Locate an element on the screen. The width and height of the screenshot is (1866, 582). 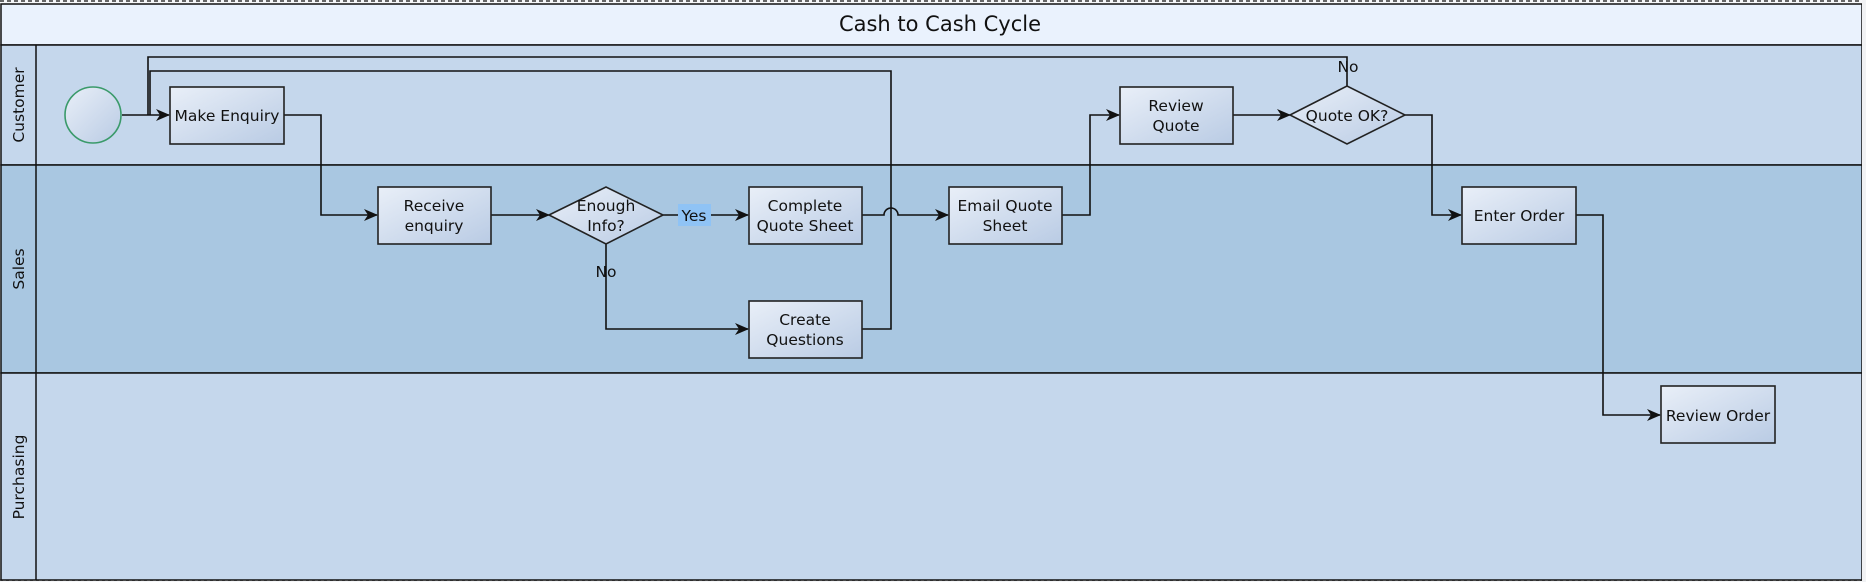
task-review-order-label: Review Order is located at coordinates (1718, 416).